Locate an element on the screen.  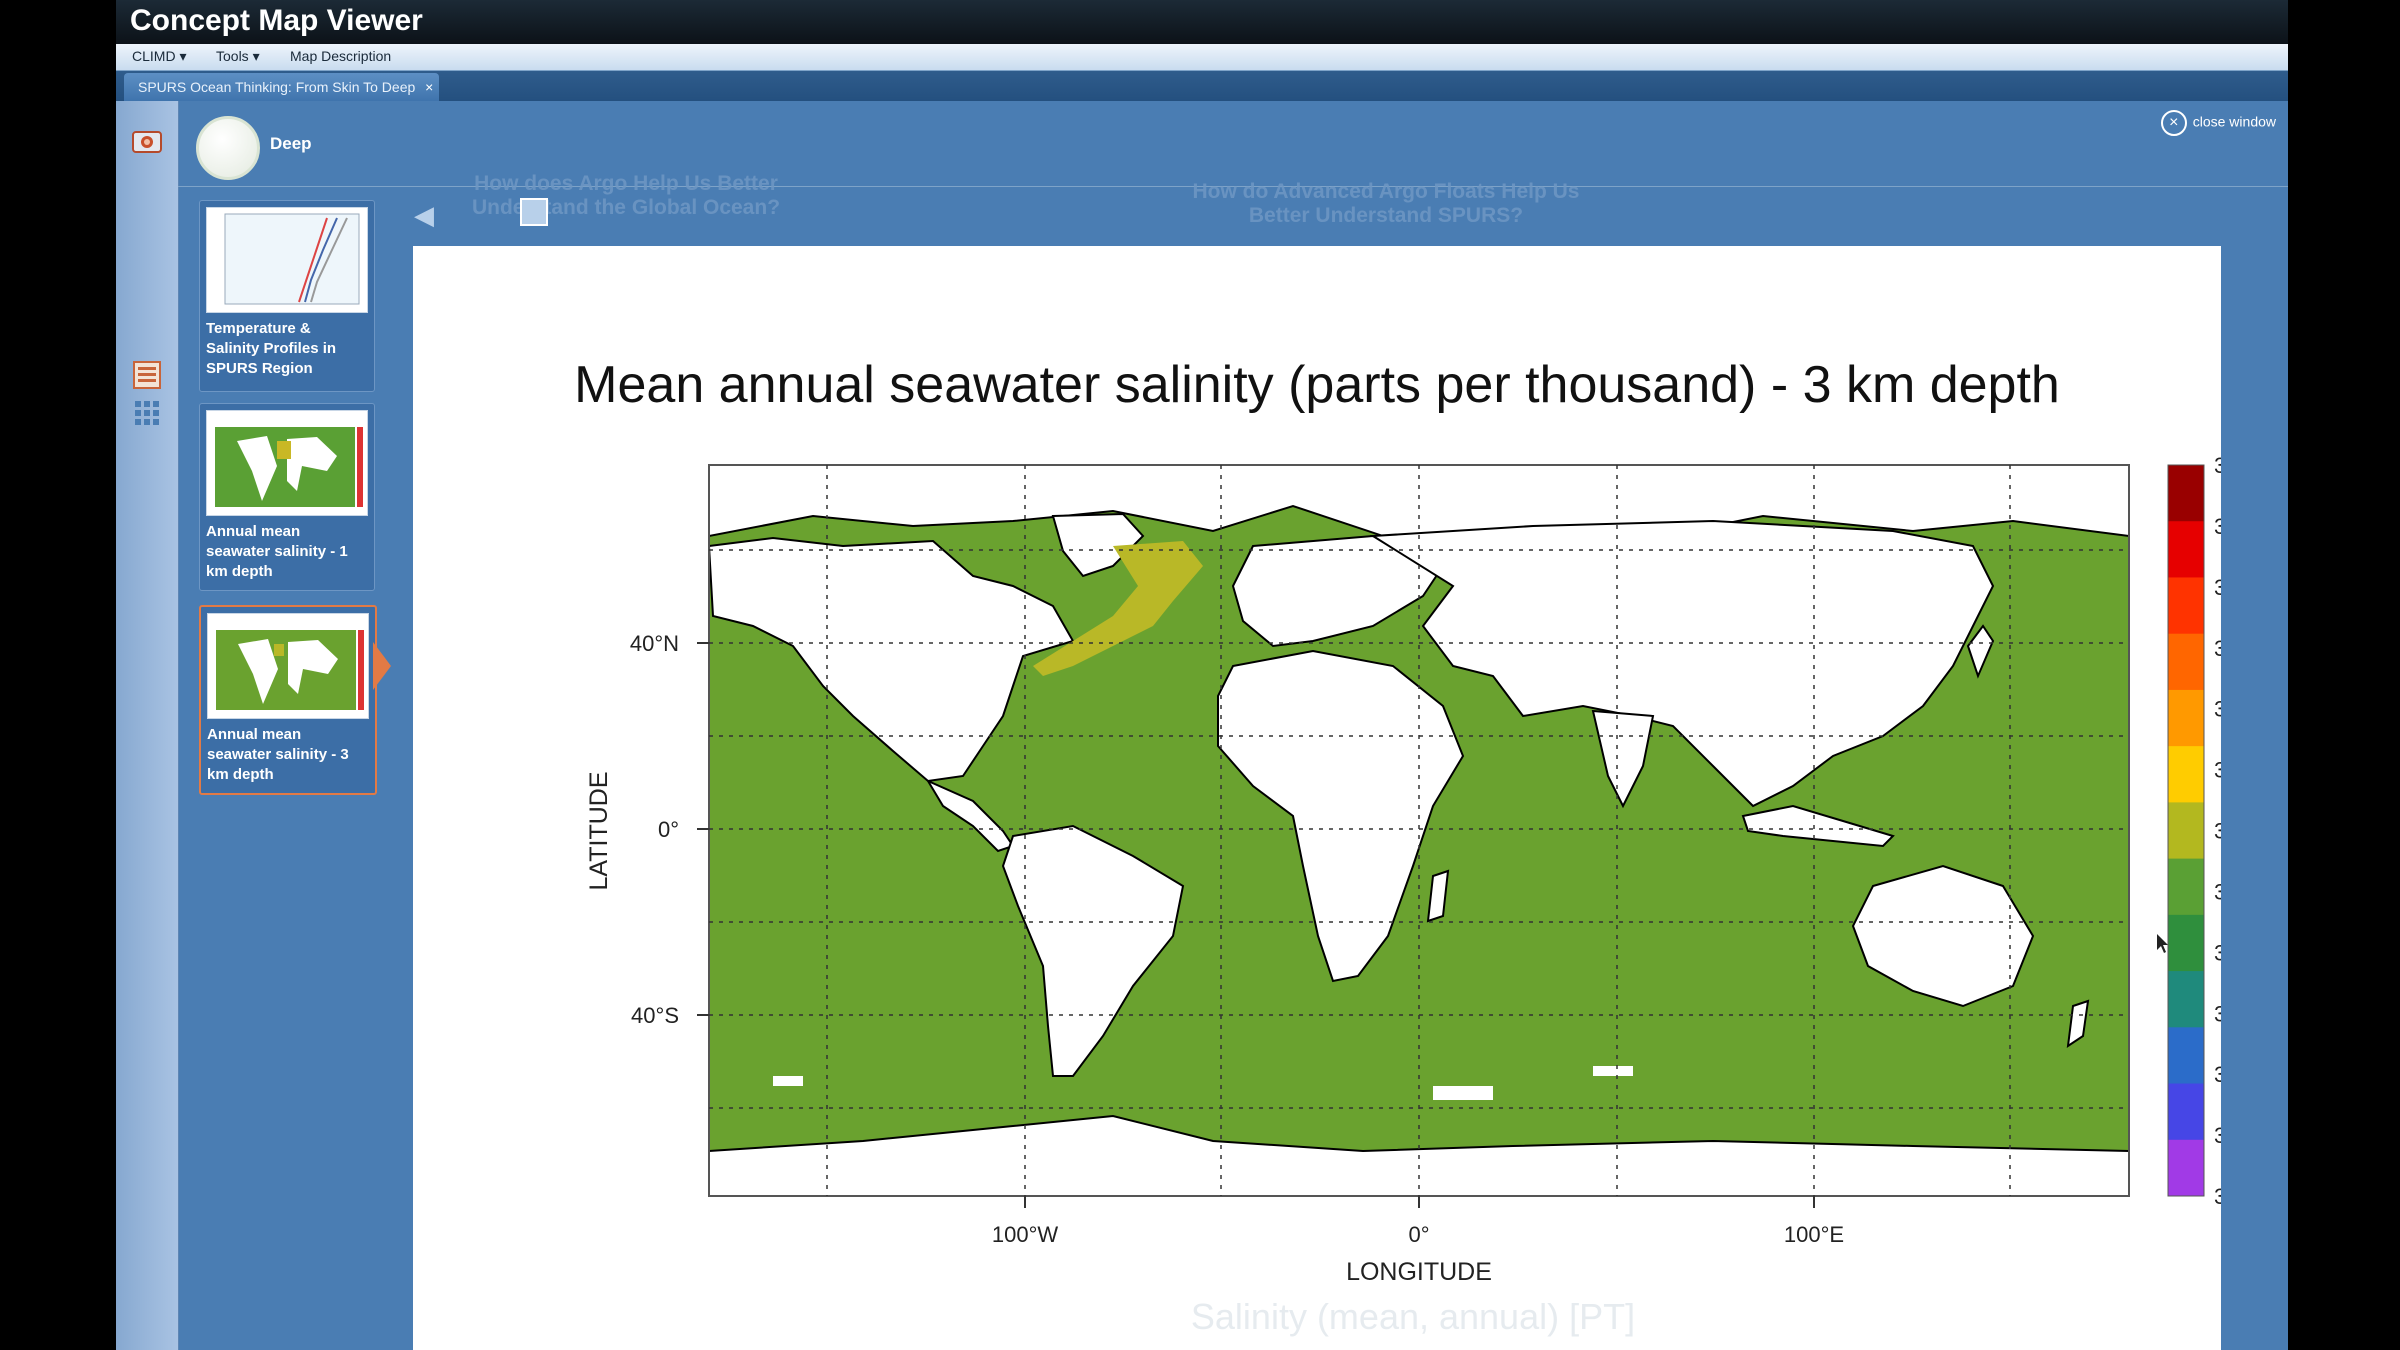
ghost-bottom-text: Salinity (mean, annual) [PT] is located at coordinates (1413, 1316).